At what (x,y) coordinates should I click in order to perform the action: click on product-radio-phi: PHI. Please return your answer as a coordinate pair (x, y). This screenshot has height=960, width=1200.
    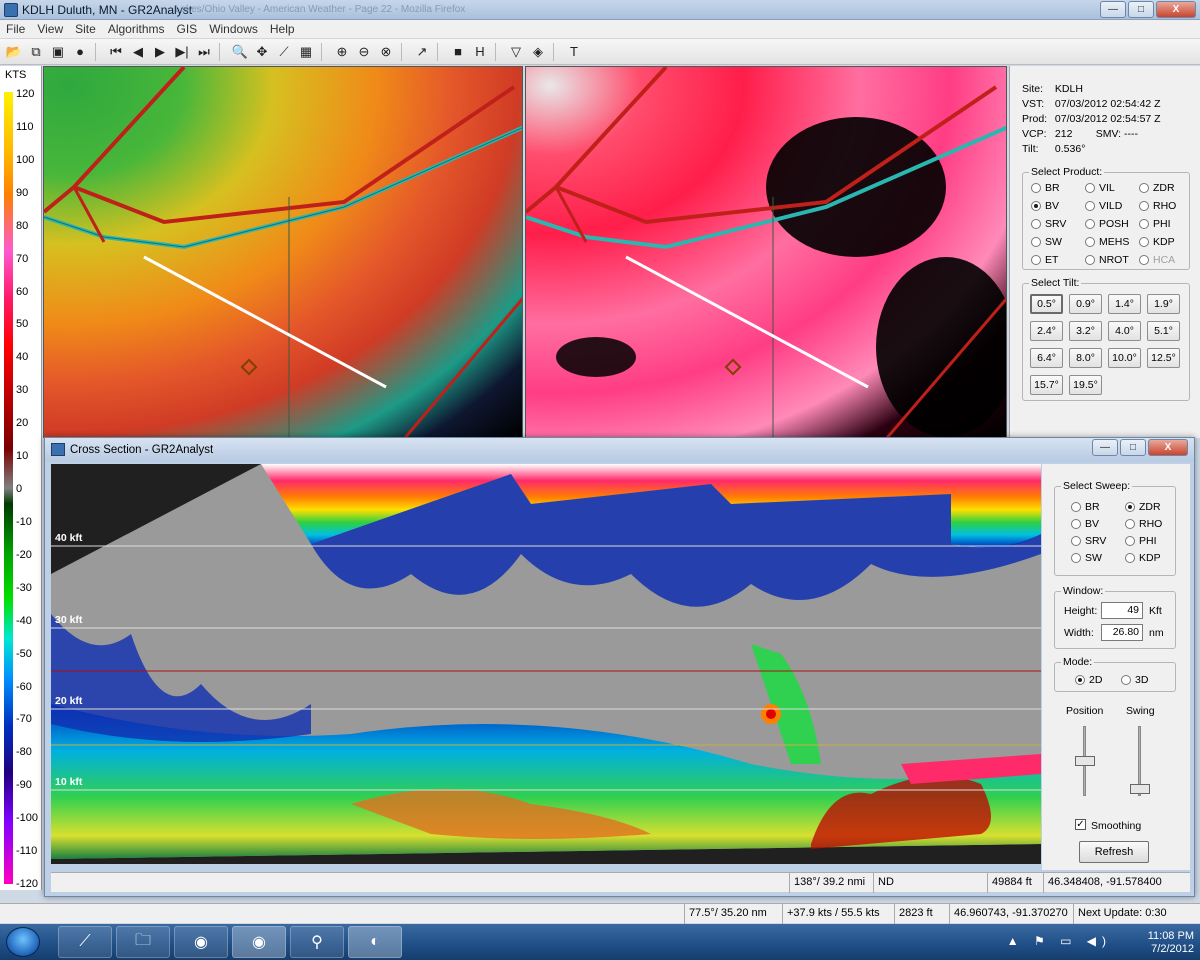
    Looking at the image, I should click on (1155, 224).